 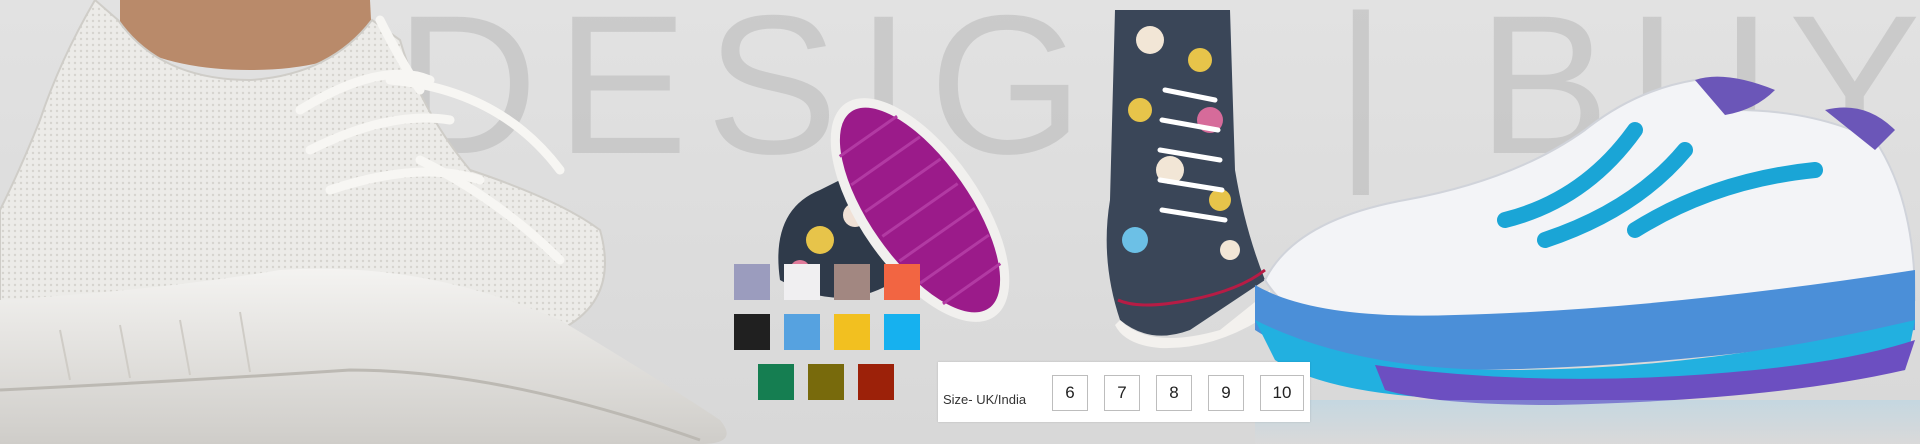 What do you see at coordinates (1174, 393) in the screenshot?
I see `size-option: 8` at bounding box center [1174, 393].